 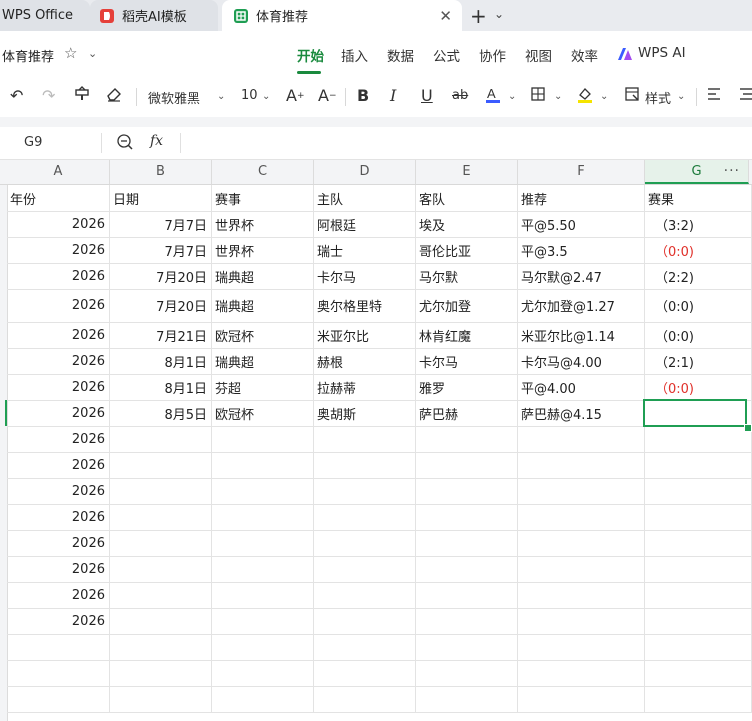 I want to click on cell-styles-icon, so click(x=632, y=94).